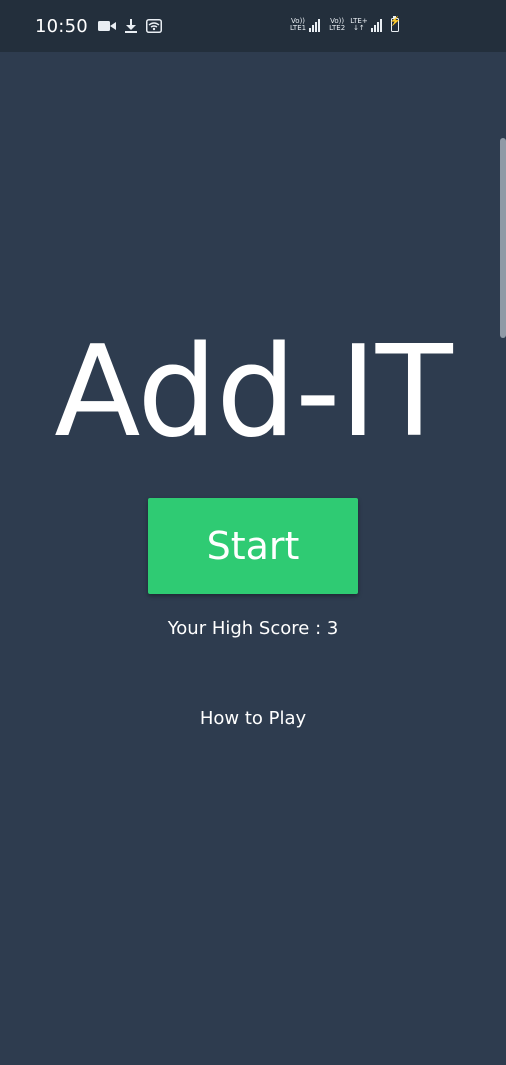 The height and width of the screenshot is (1065, 506). I want to click on status-network-indicators: Vo)) LTE1 Vo)) LTE2 LTE+ ↓↑, so click(345, 24).